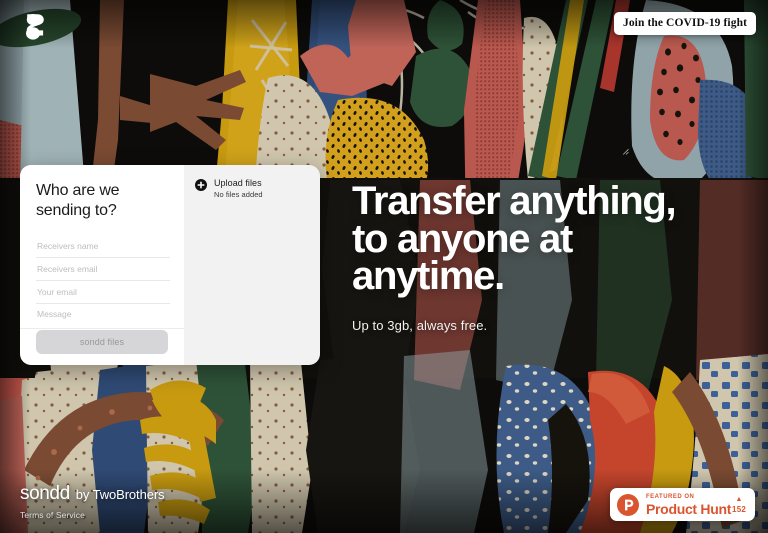  What do you see at coordinates (739, 509) in the screenshot?
I see `product-hunt-upvote-count: 152` at bounding box center [739, 509].